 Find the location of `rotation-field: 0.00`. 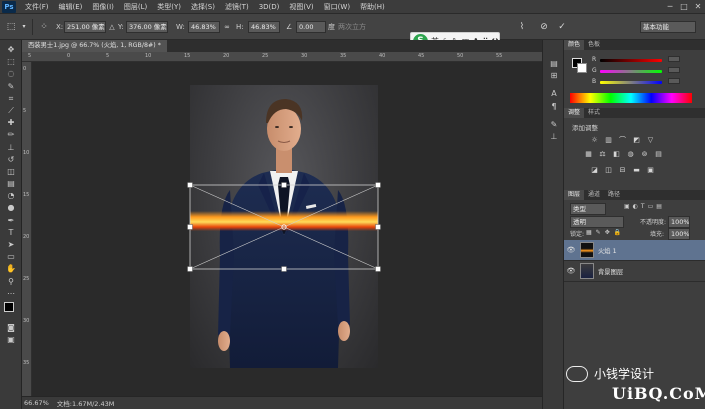

rotation-field: 0.00 is located at coordinates (311, 27).